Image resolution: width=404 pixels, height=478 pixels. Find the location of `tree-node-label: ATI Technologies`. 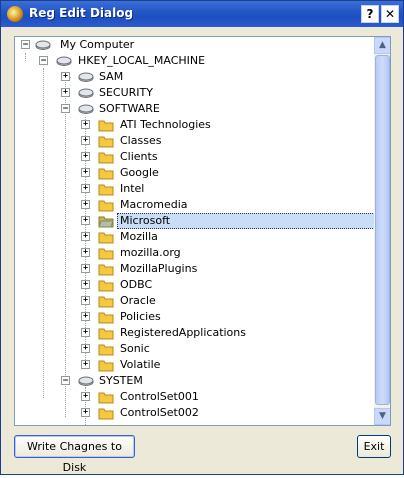

tree-node-label: ATI Technologies is located at coordinates (165, 124).